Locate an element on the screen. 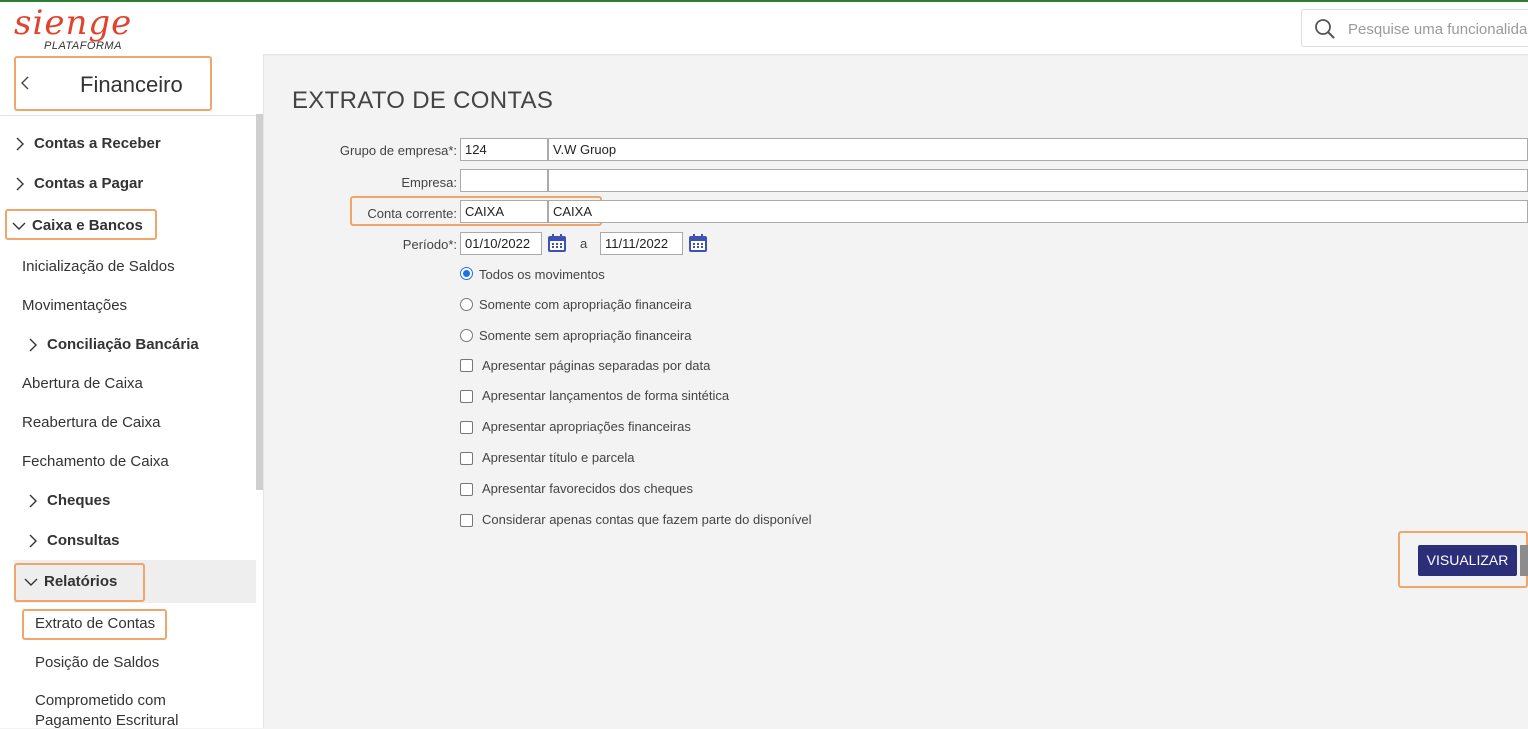 The width and height of the screenshot is (1528, 729). sidebar-item-posicao-saldos: Posição de Saldos is located at coordinates (97, 662).